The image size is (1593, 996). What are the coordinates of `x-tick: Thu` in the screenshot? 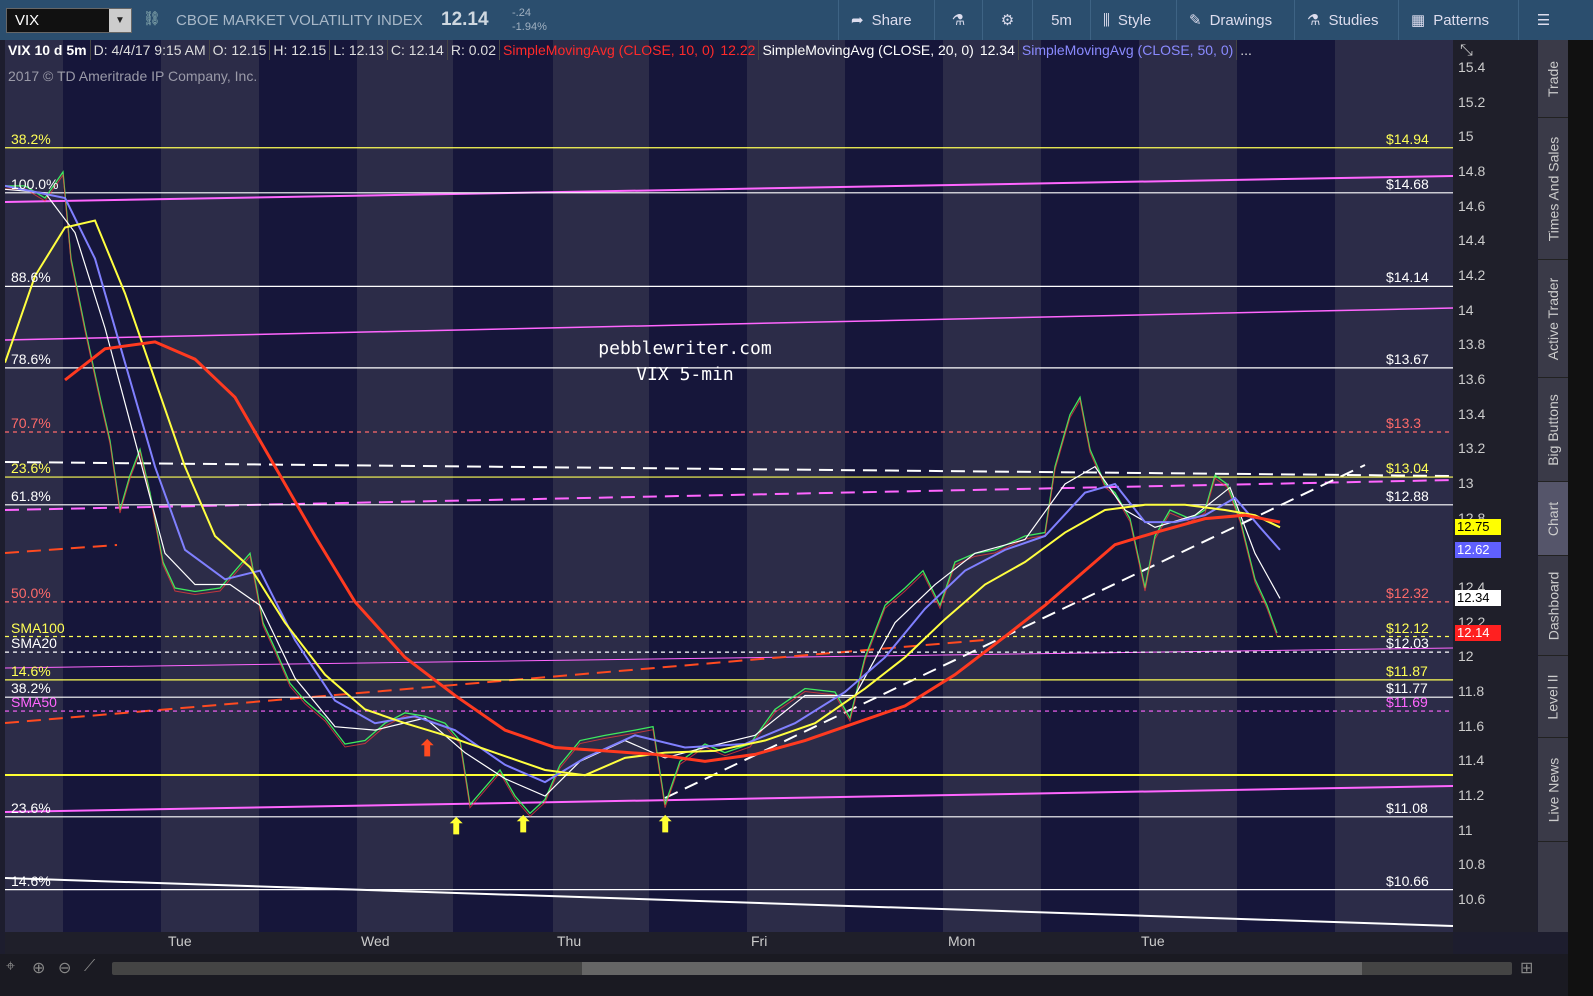 It's located at (569, 941).